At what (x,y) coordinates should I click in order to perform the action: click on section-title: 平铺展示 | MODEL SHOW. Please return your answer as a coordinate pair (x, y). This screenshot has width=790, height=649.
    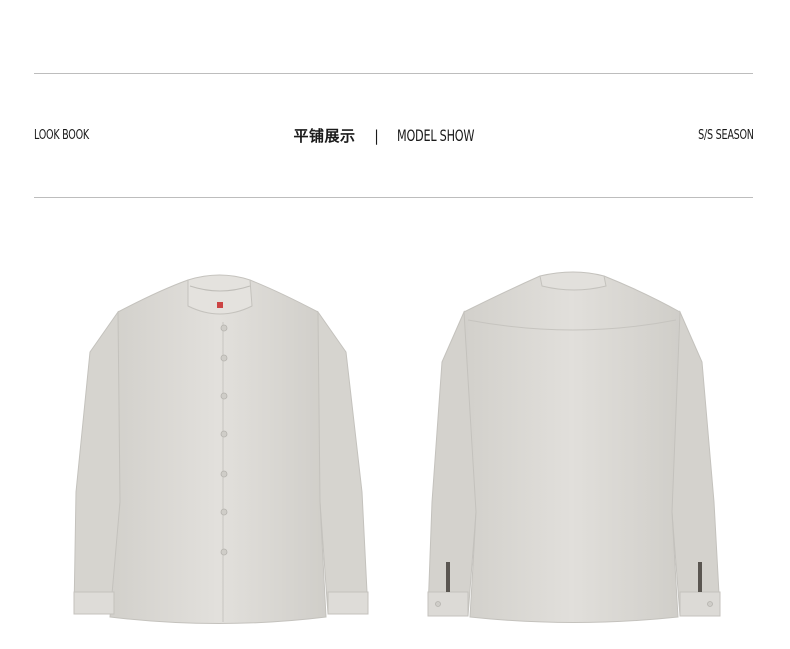
    Looking at the image, I should click on (395, 136).